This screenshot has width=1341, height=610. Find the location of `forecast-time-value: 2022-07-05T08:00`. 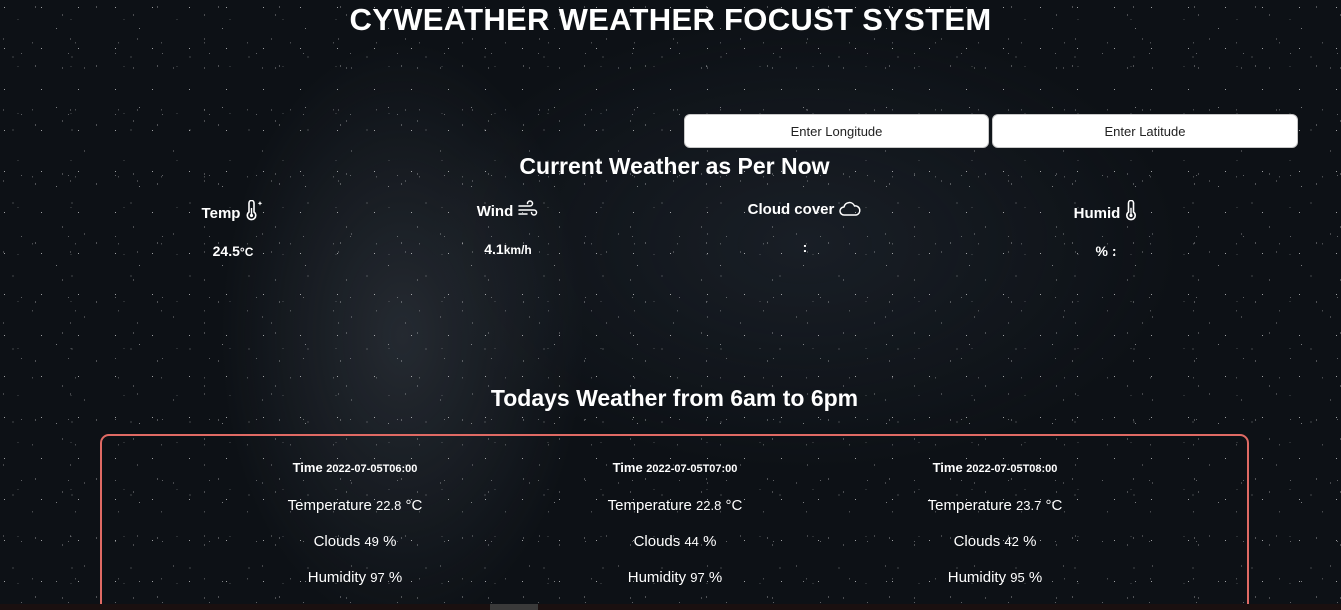

forecast-time-value: 2022-07-05T08:00 is located at coordinates (1012, 469).